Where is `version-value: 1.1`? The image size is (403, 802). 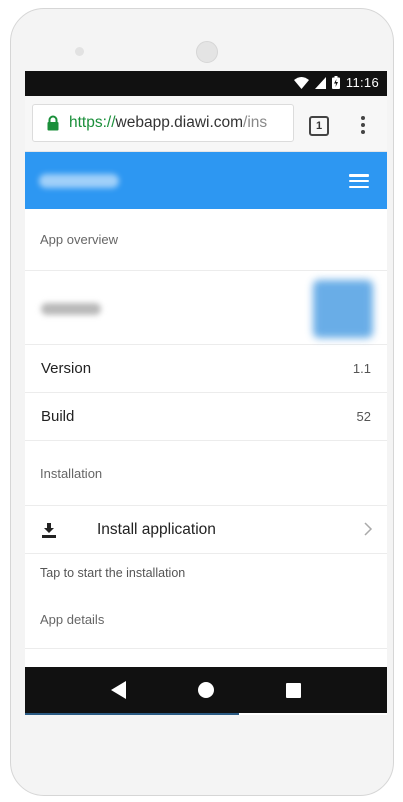
version-value: 1.1 is located at coordinates (361, 368).